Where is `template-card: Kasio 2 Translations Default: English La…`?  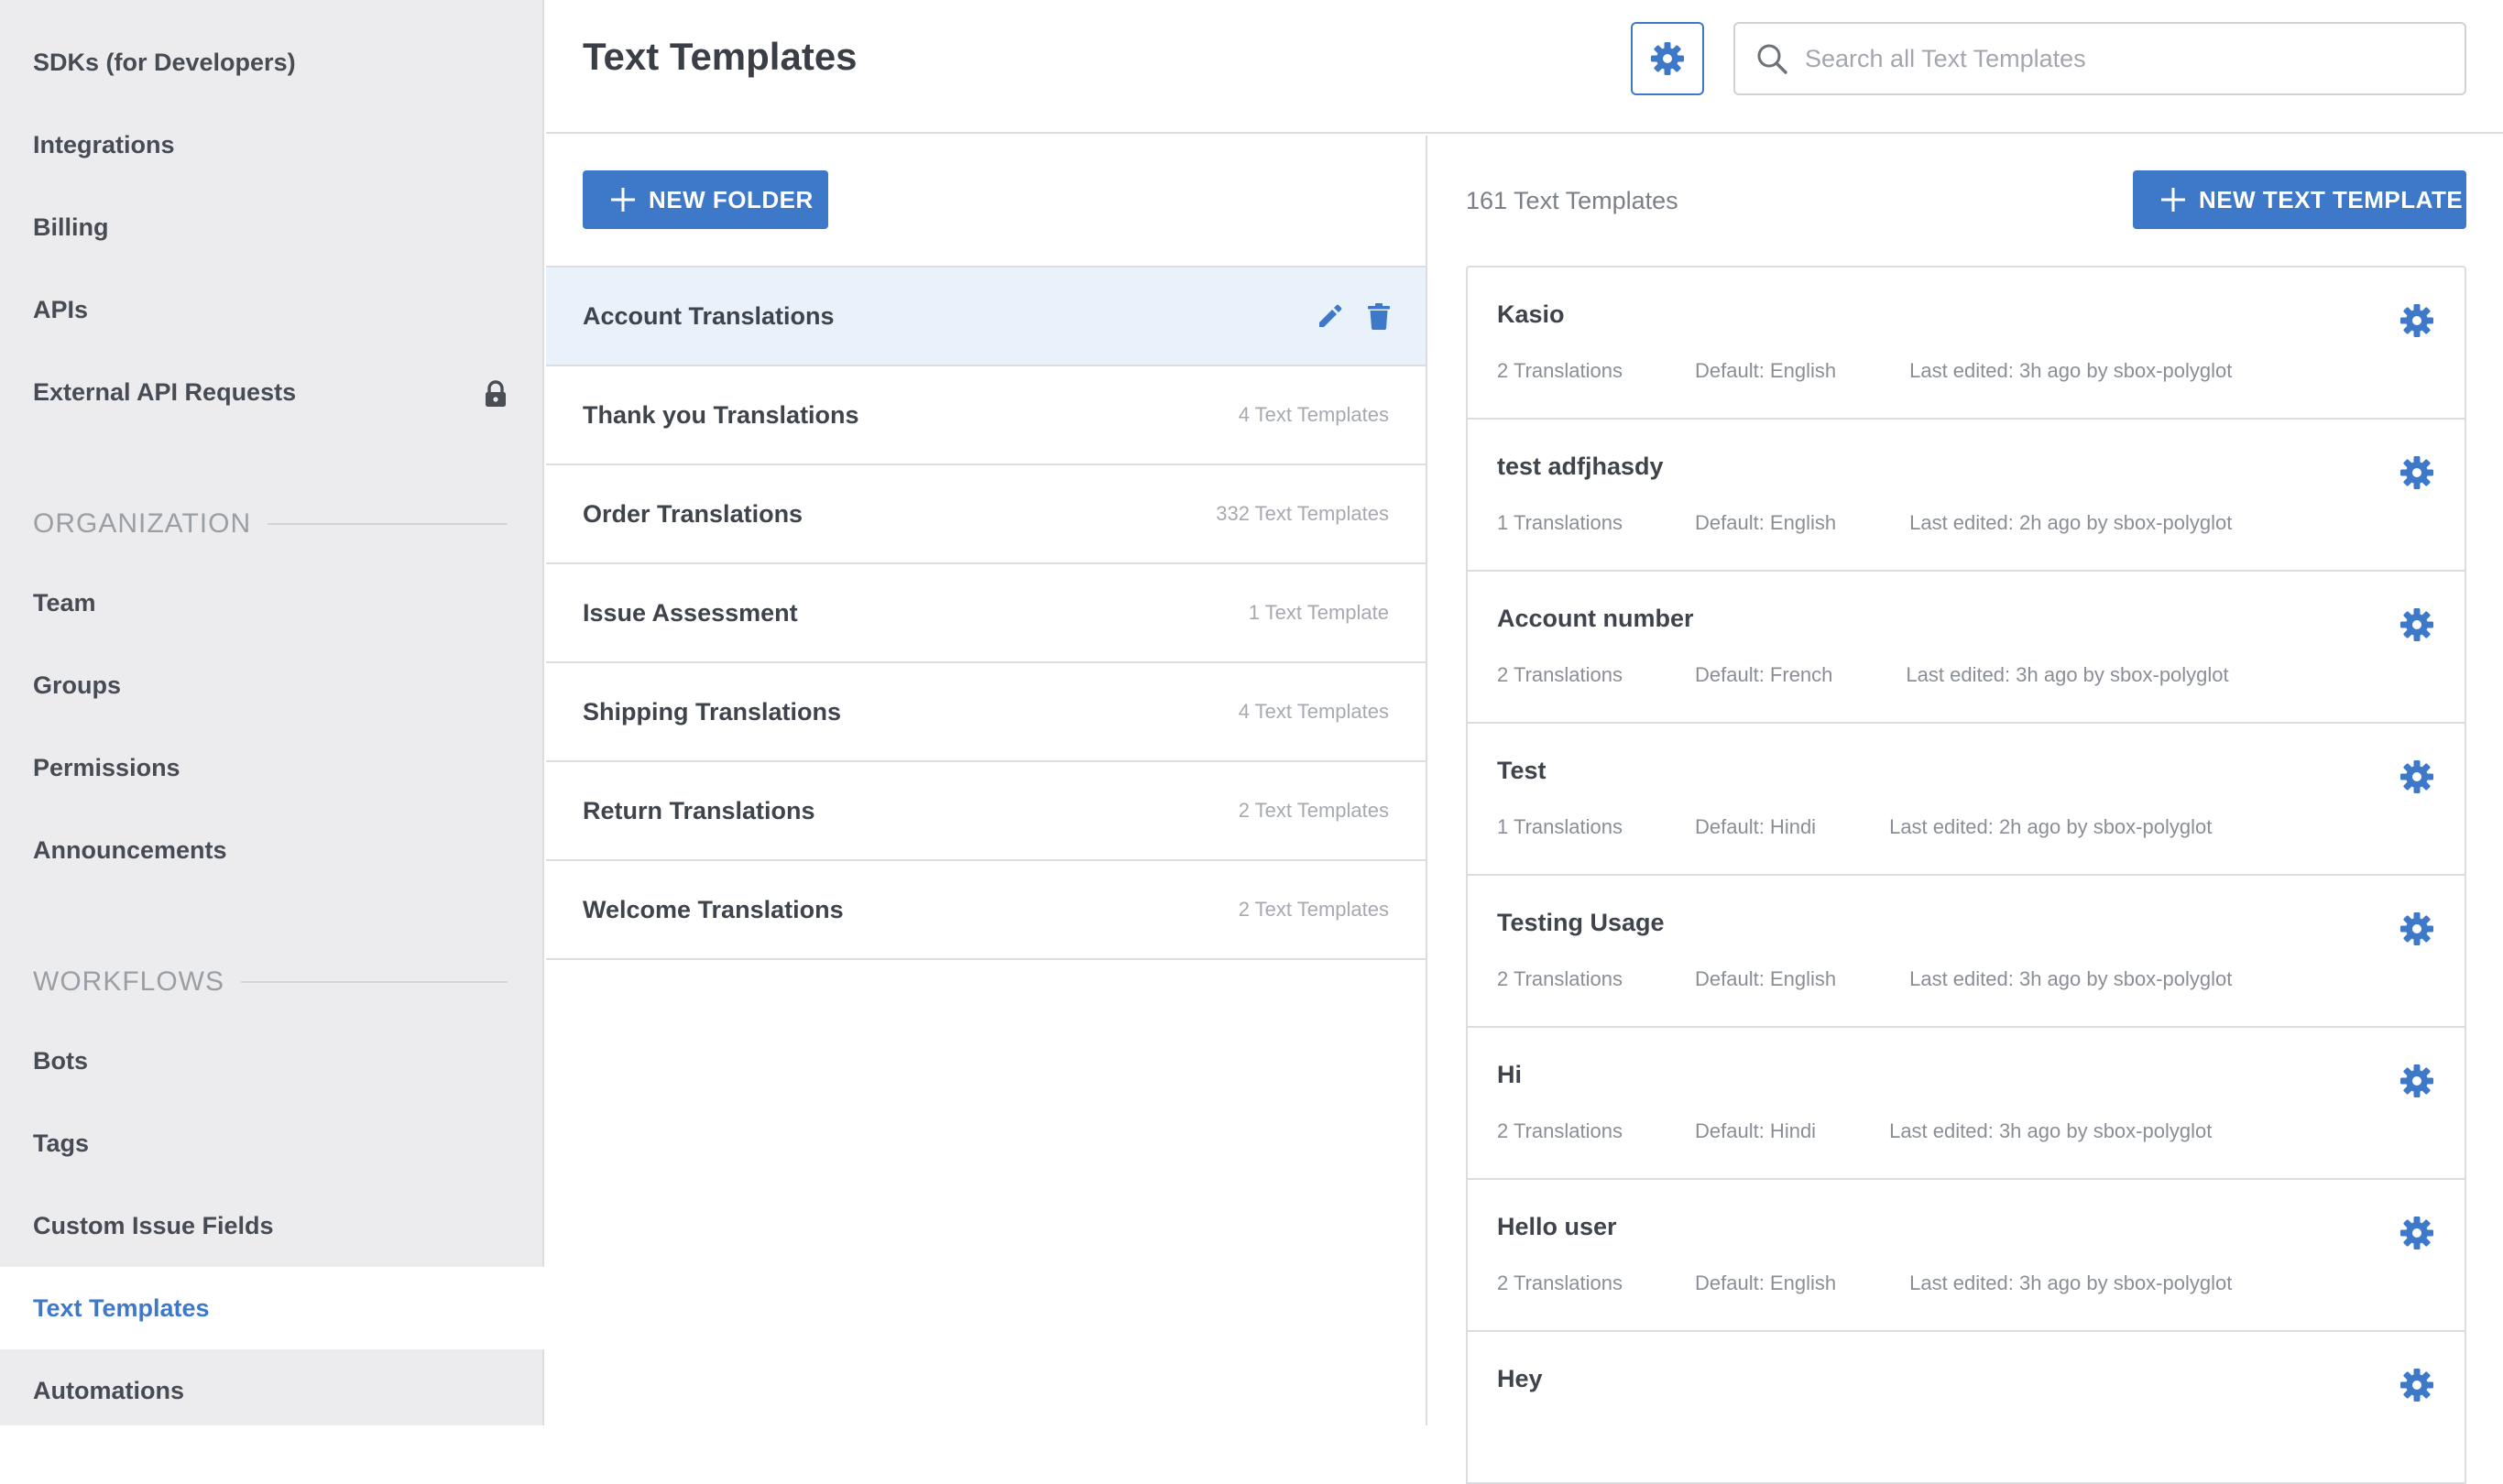 template-card: Kasio 2 Translations Default: English La… is located at coordinates (1966, 343).